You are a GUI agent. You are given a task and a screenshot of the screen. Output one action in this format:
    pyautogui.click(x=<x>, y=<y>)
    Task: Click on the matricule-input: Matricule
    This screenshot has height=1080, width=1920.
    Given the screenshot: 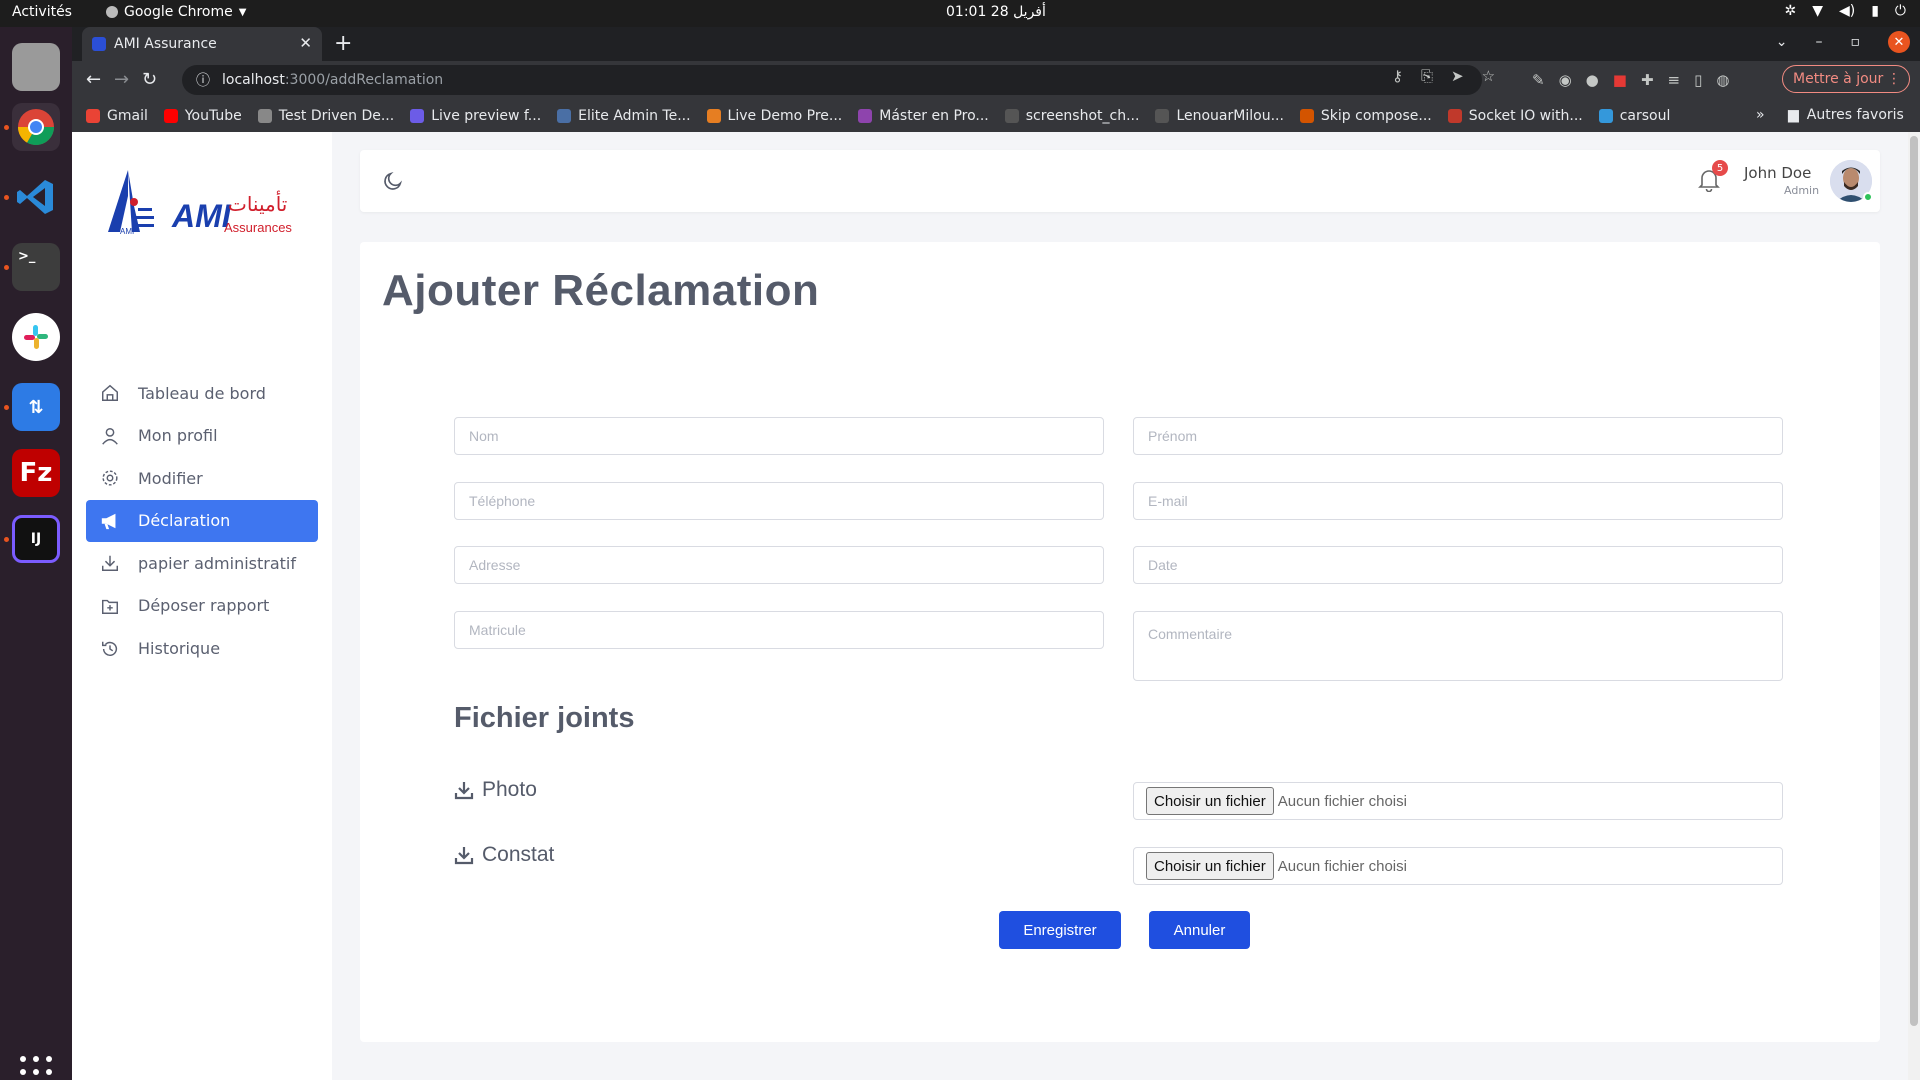 What is the action you would take?
    pyautogui.click(x=779, y=630)
    